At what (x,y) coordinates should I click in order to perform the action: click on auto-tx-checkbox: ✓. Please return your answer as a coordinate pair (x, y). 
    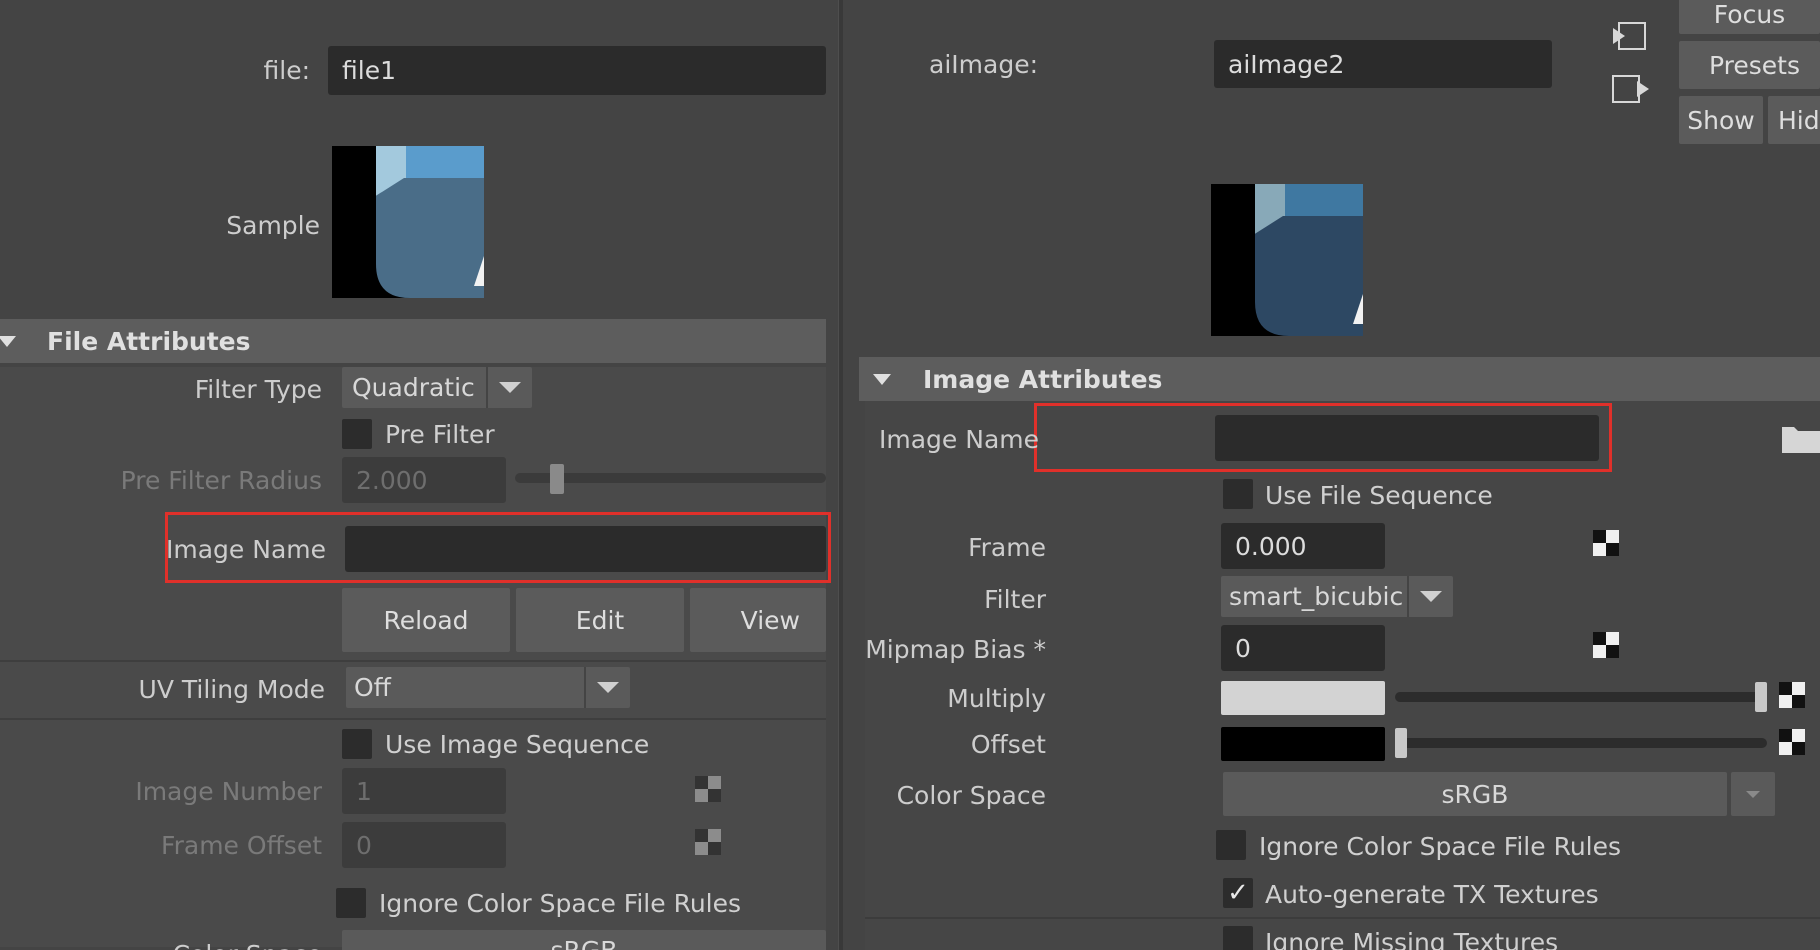
    Looking at the image, I should click on (1238, 893).